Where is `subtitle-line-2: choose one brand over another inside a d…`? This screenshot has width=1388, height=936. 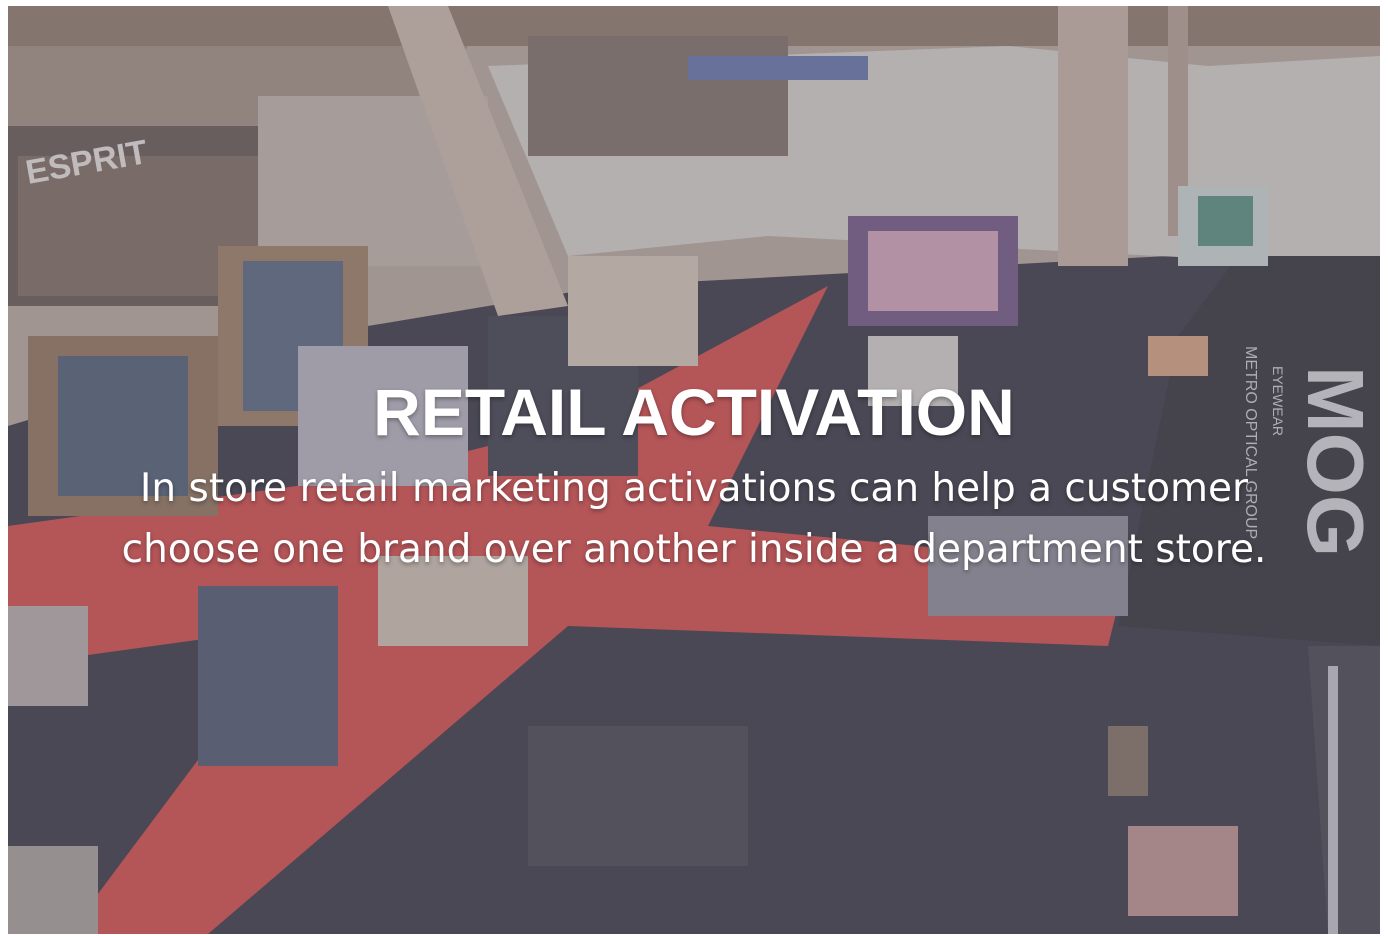 subtitle-line-2: choose one brand over another inside a d… is located at coordinates (694, 549).